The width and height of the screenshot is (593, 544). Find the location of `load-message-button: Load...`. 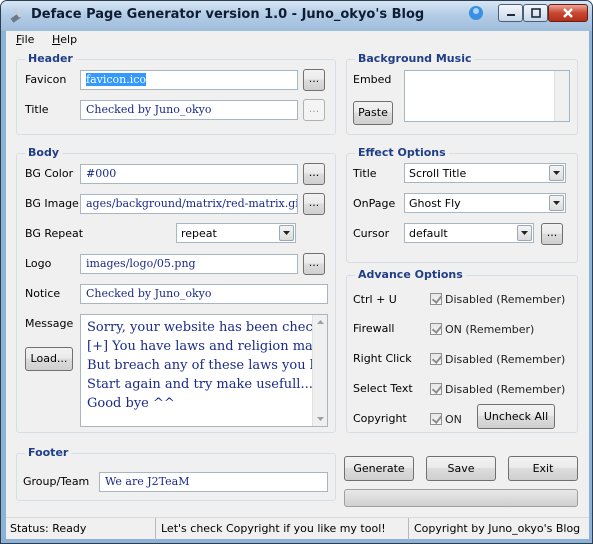

load-message-button: Load... is located at coordinates (49, 359).